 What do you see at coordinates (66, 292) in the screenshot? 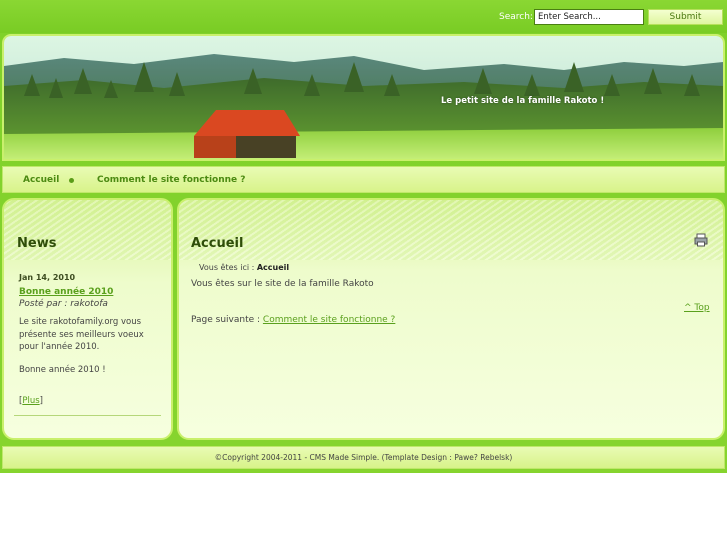
I see `news-title-link: Bonne année 2010` at bounding box center [66, 292].